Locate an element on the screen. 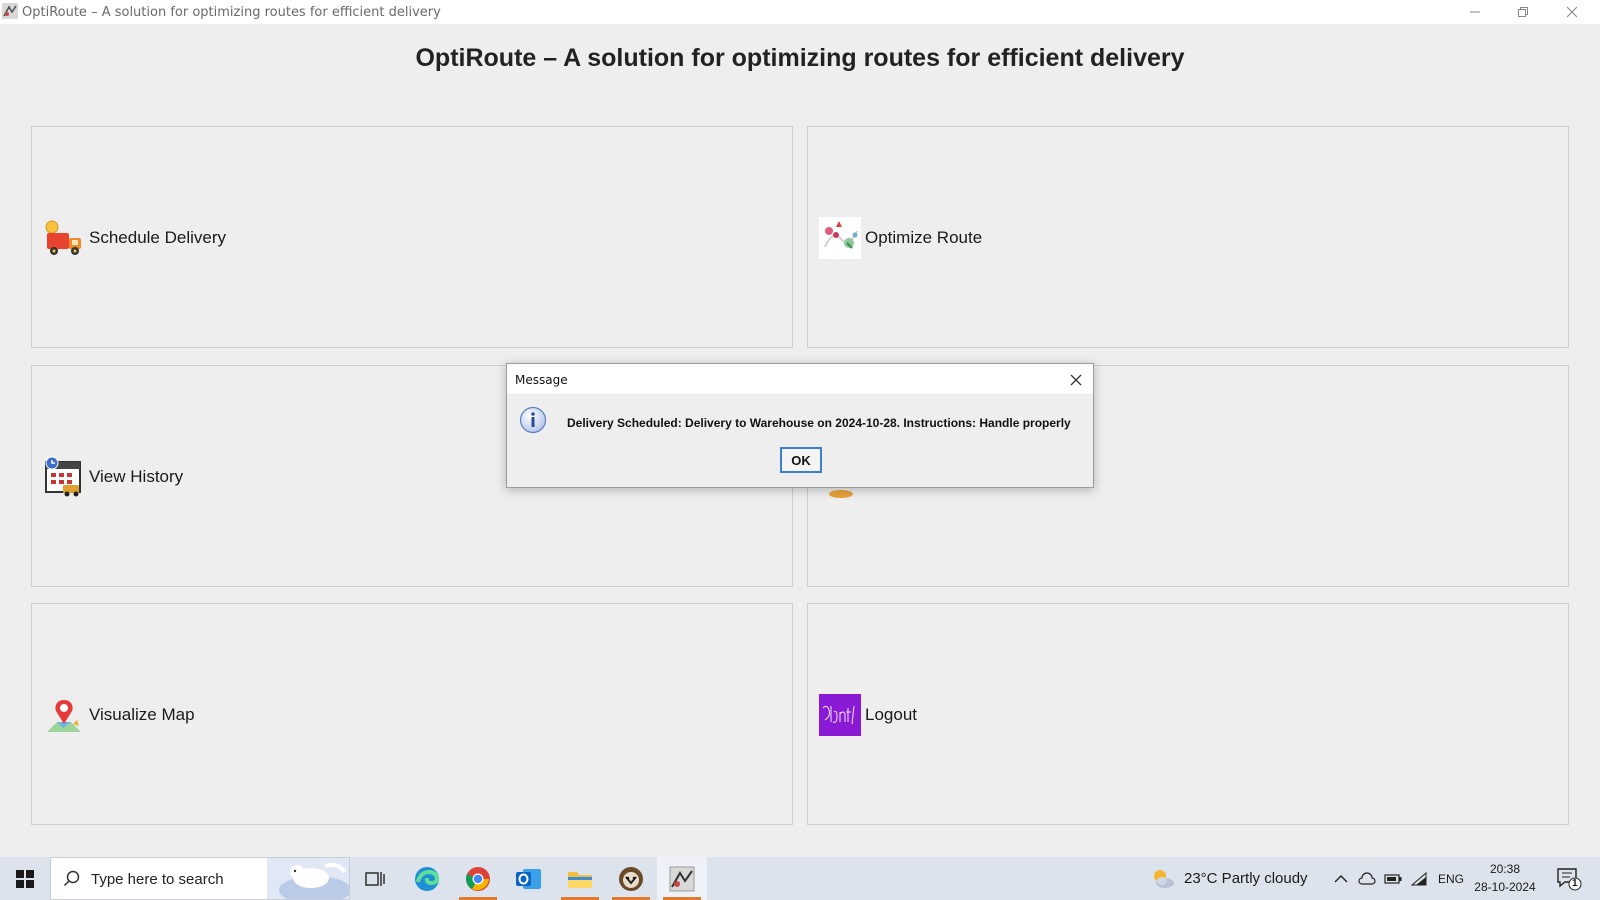  optimize-route-label: Optimize Route is located at coordinates (924, 237).